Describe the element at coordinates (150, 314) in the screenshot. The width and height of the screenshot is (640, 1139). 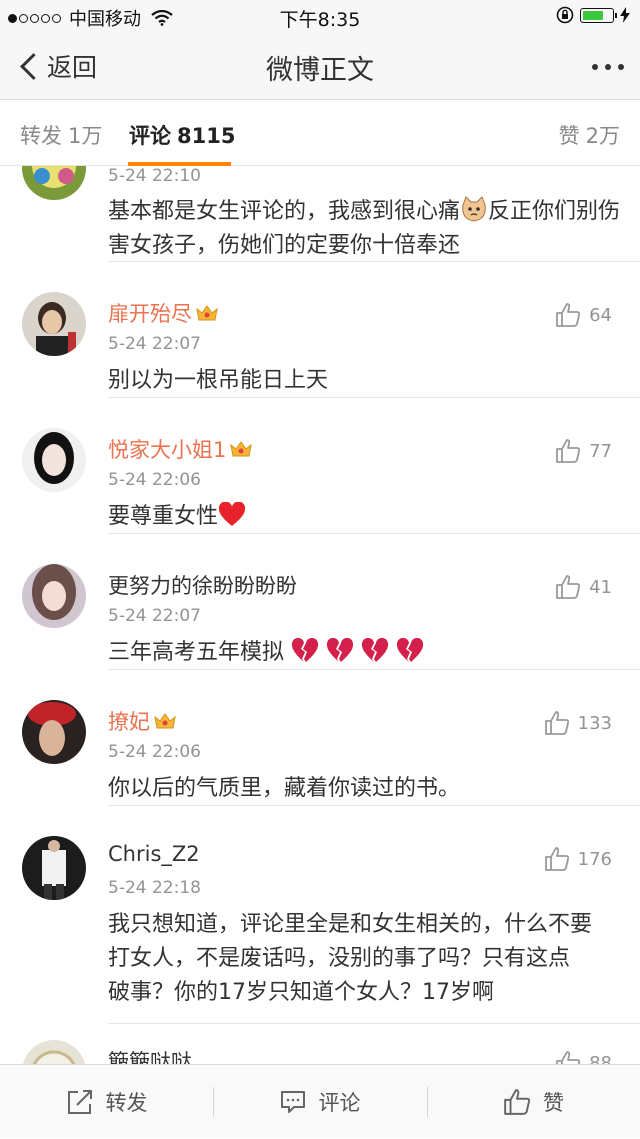
I see `user-name-label: 扉开殆尽` at that location.